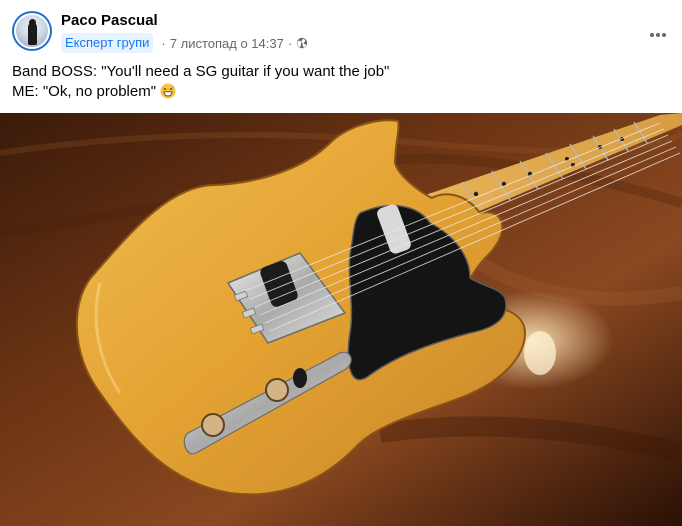 The image size is (682, 526). I want to click on volume-knob, so click(277, 390).